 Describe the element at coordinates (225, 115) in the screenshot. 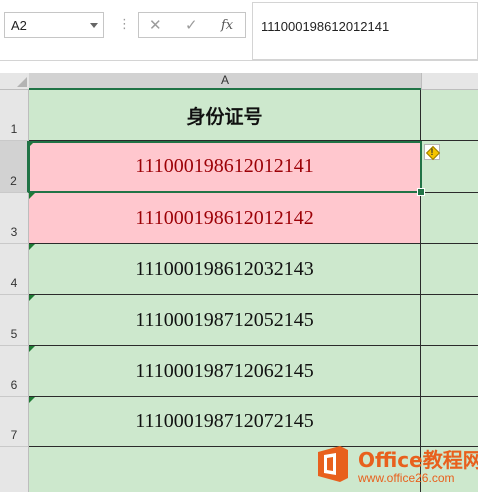

I see `cell-a1: 身份证号` at that location.